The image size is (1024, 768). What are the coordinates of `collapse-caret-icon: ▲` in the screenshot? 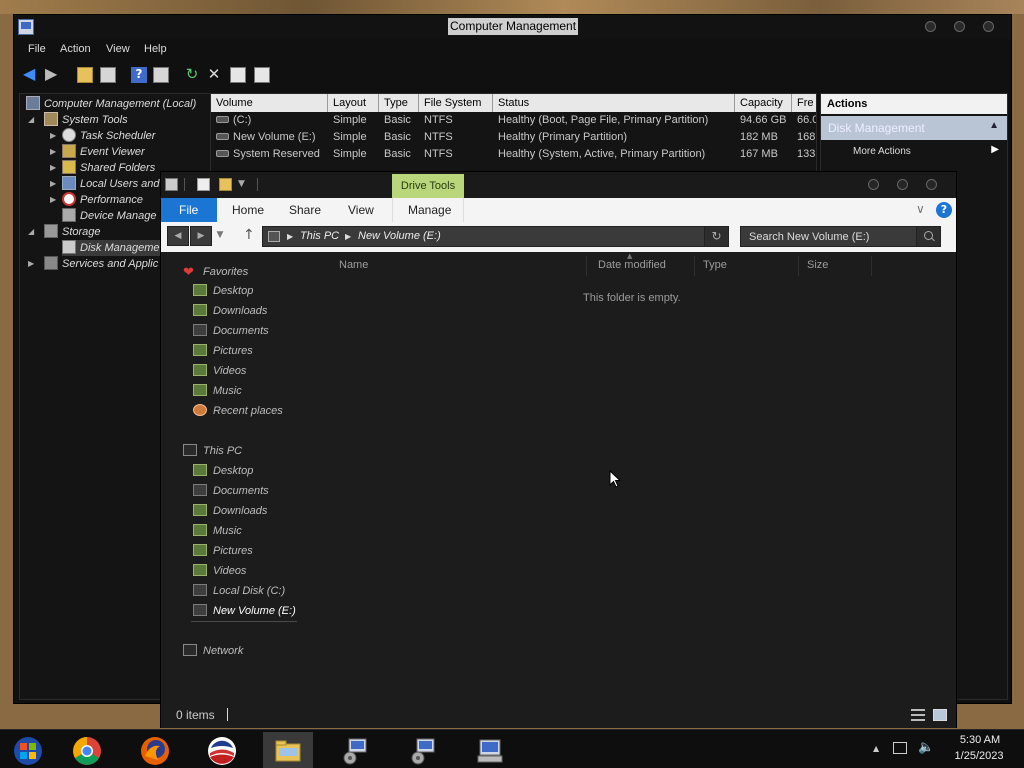 It's located at (994, 125).